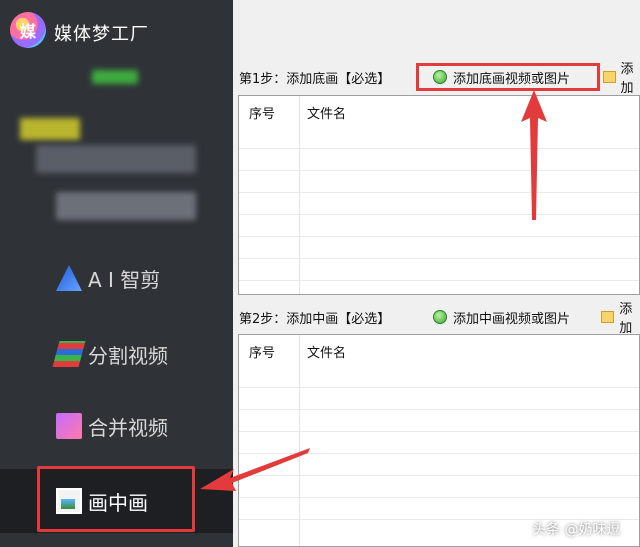  Describe the element at coordinates (576, 530) in the screenshot. I see `watermark: 头条 @奶味逗` at that location.